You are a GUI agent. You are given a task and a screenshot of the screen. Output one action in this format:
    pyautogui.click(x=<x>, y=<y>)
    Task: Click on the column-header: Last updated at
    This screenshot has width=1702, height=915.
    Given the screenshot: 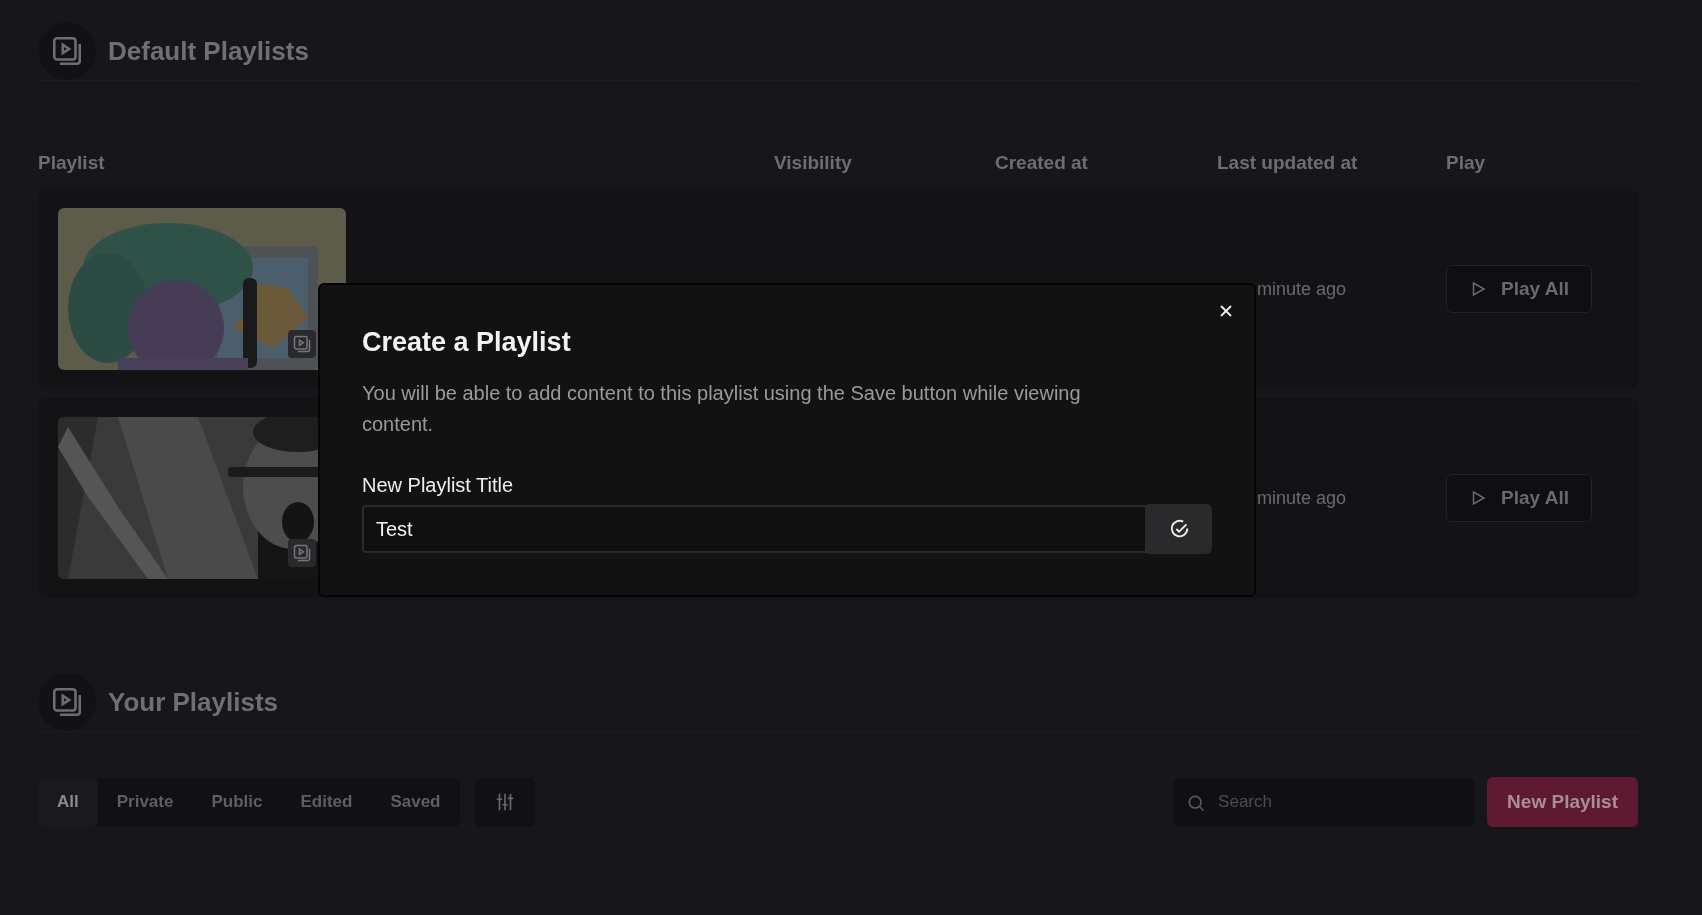 What is the action you would take?
    pyautogui.click(x=1288, y=163)
    